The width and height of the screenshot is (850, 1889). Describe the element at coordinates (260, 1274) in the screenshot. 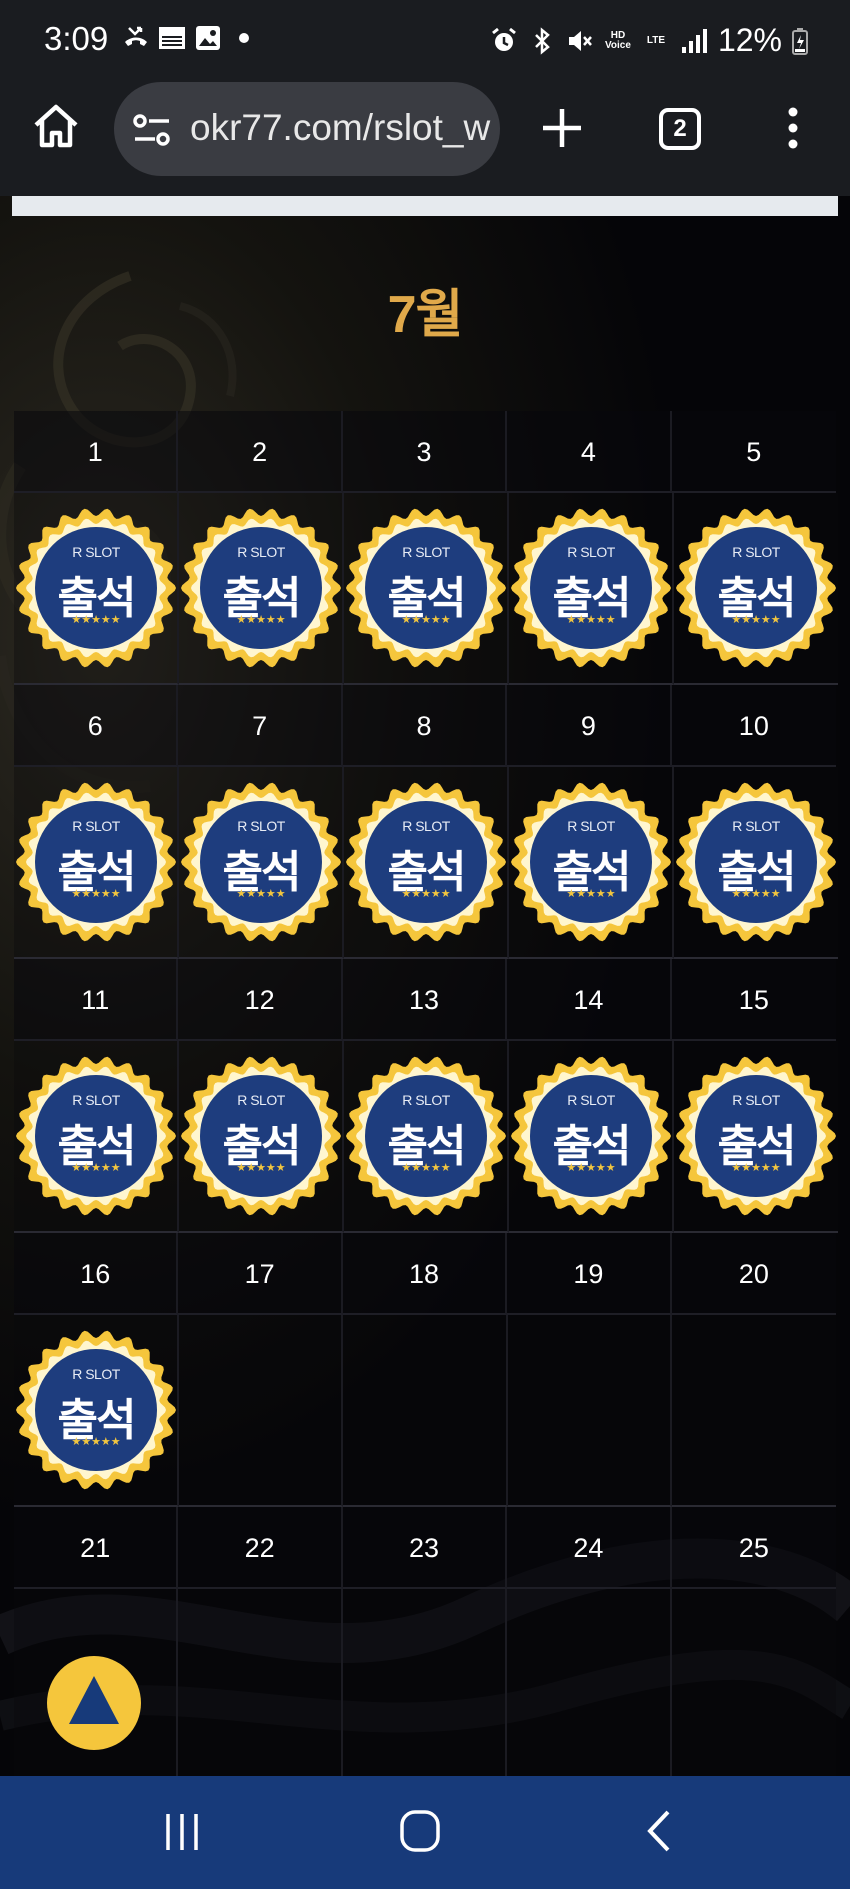

I see `day-number: 17` at that location.